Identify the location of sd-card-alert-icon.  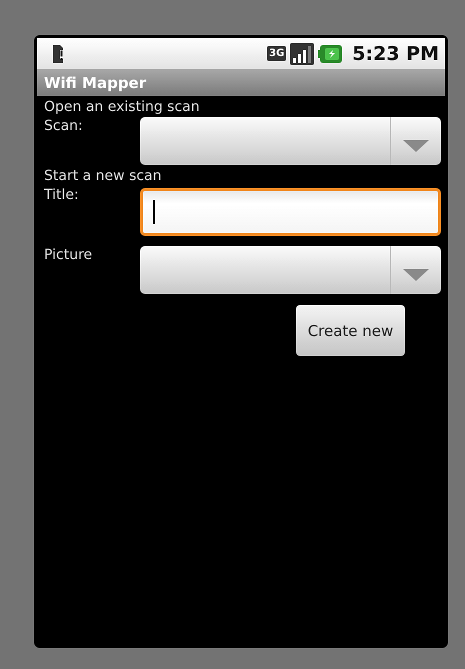
(58, 54).